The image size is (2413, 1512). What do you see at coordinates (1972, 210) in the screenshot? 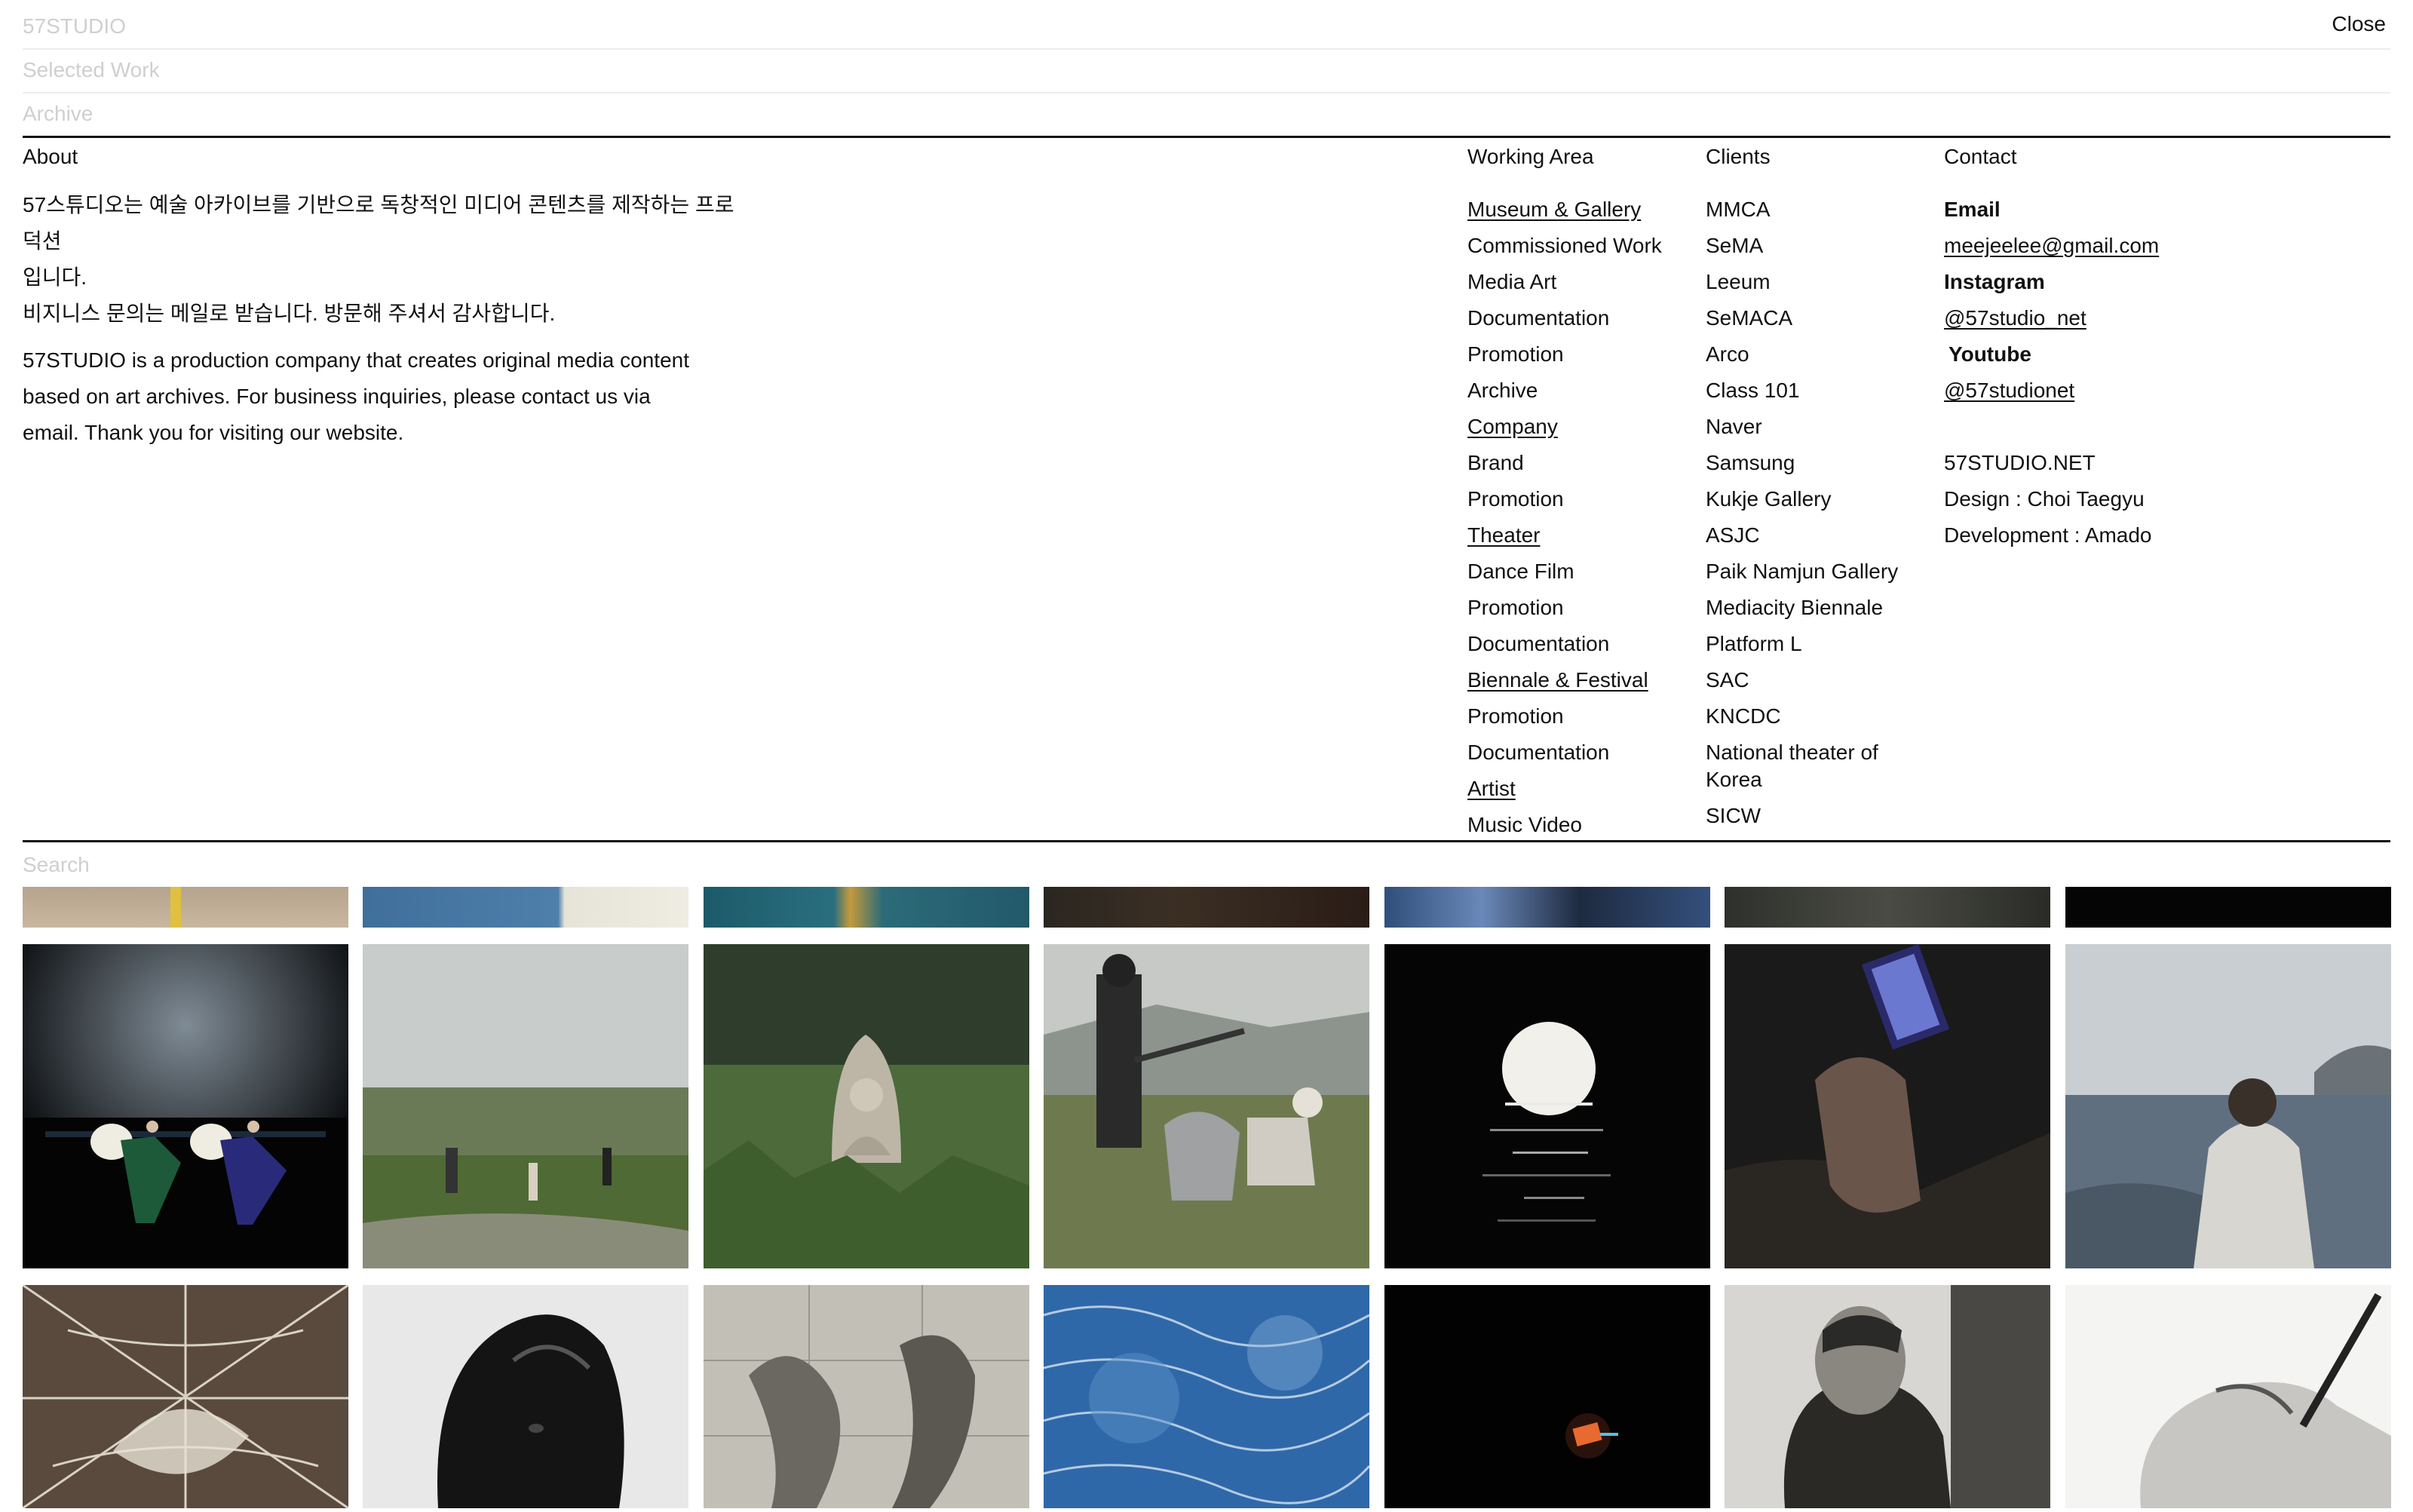
I see `email-label: Email` at bounding box center [1972, 210].